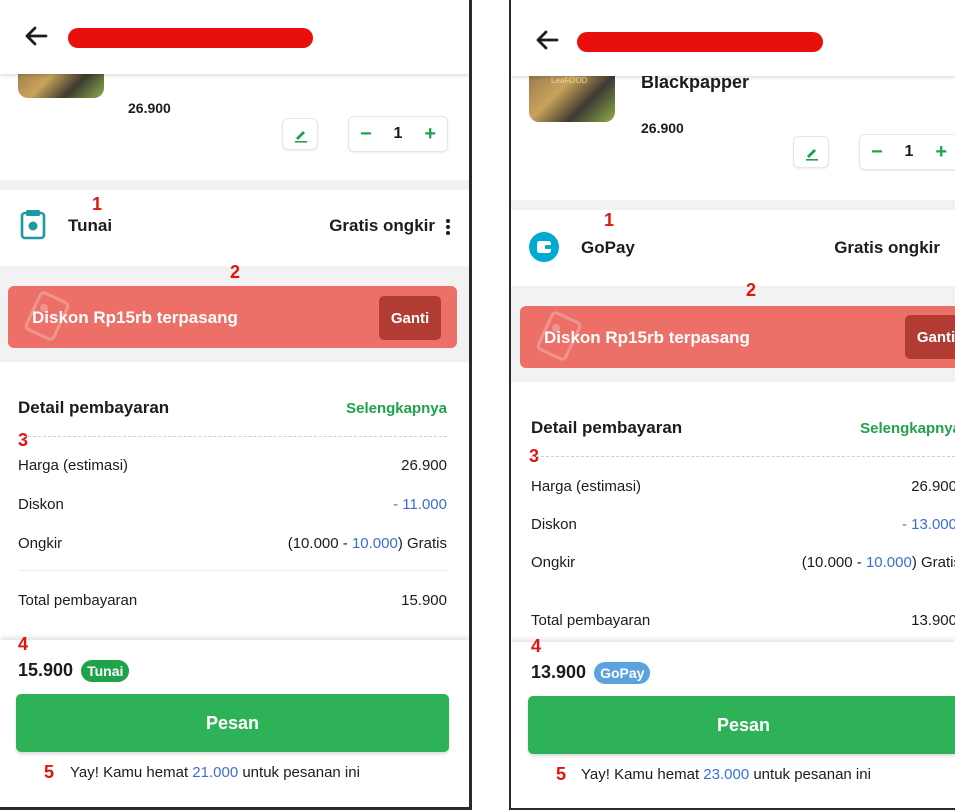 The width and height of the screenshot is (955, 810). I want to click on discount-value: - 11.000, so click(420, 504).